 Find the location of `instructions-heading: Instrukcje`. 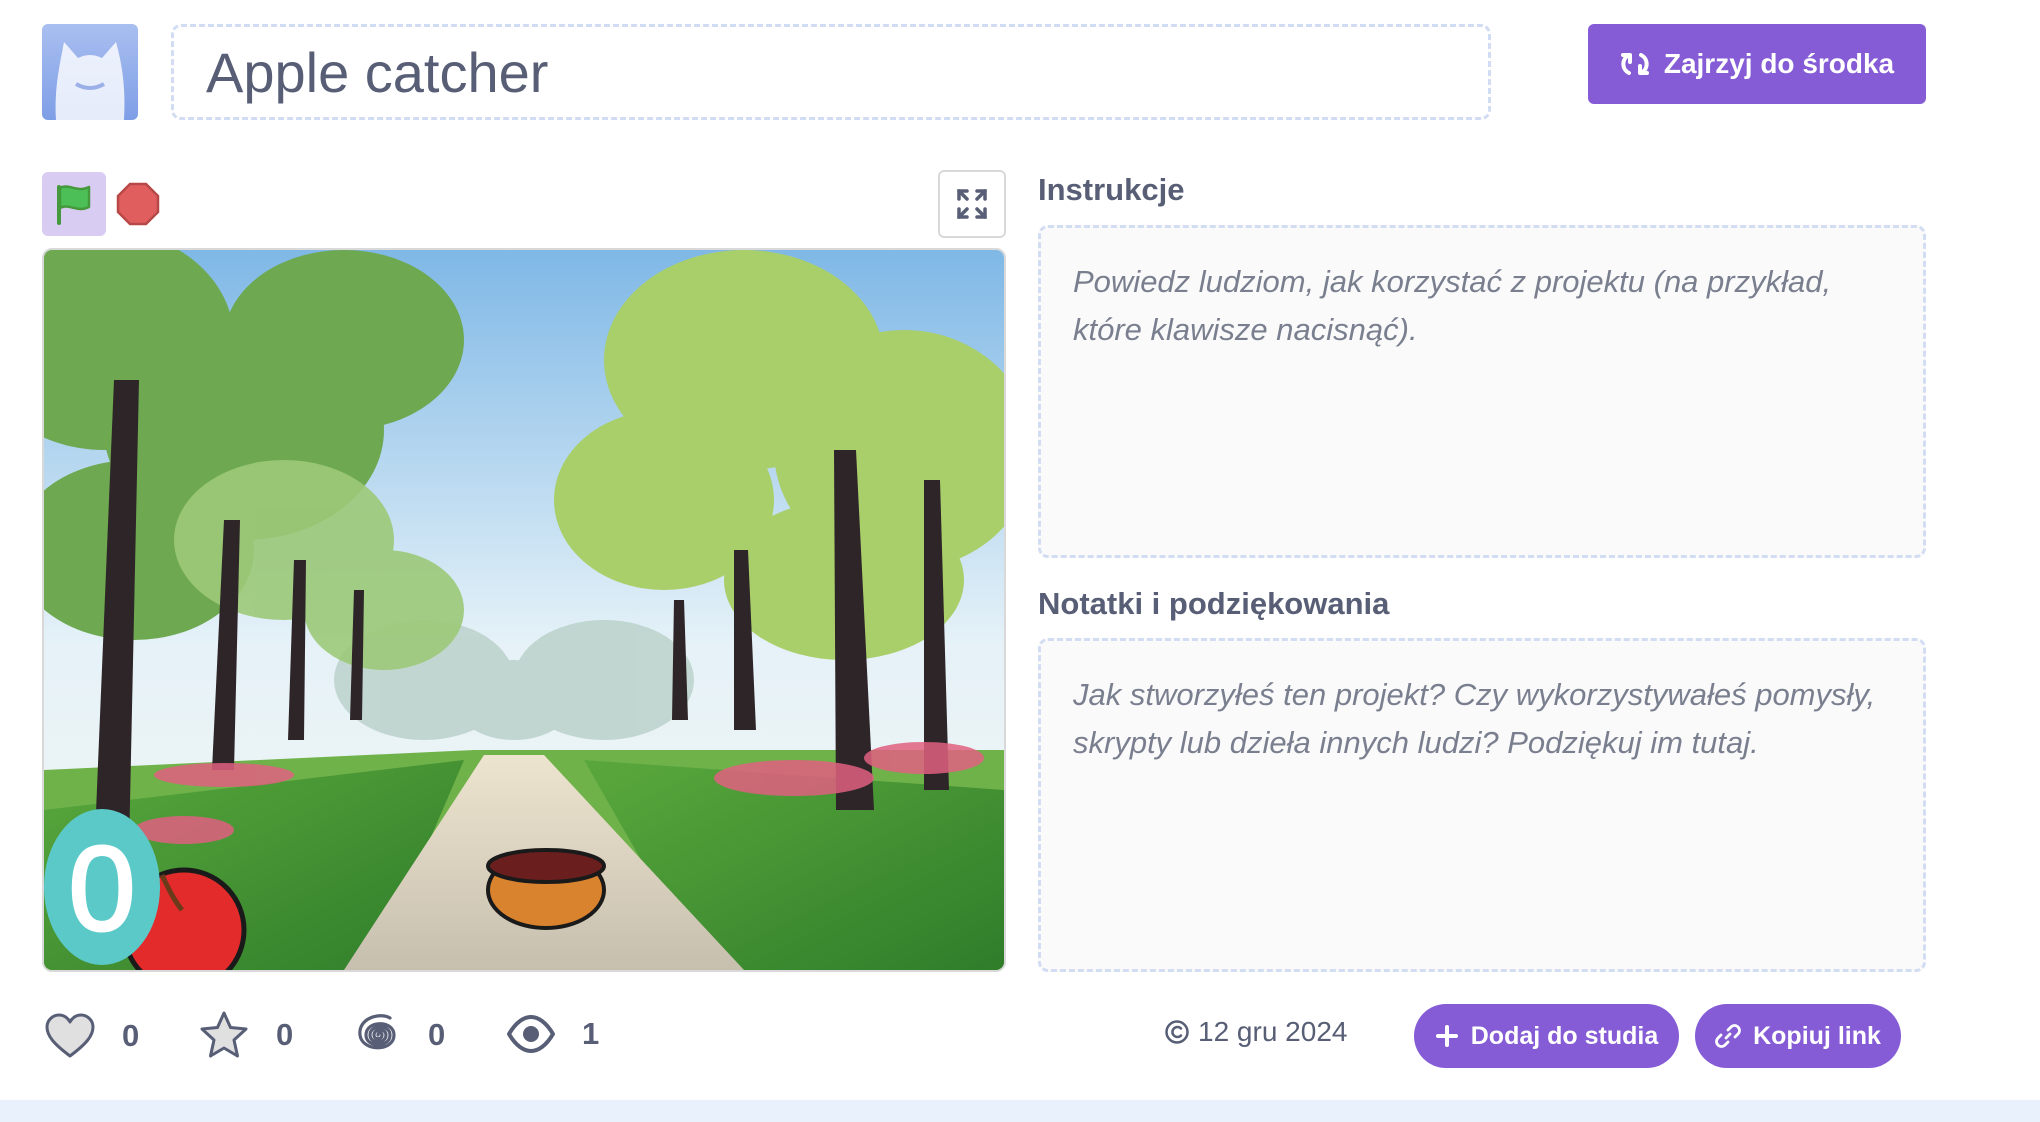

instructions-heading: Instrukcje is located at coordinates (1111, 189).